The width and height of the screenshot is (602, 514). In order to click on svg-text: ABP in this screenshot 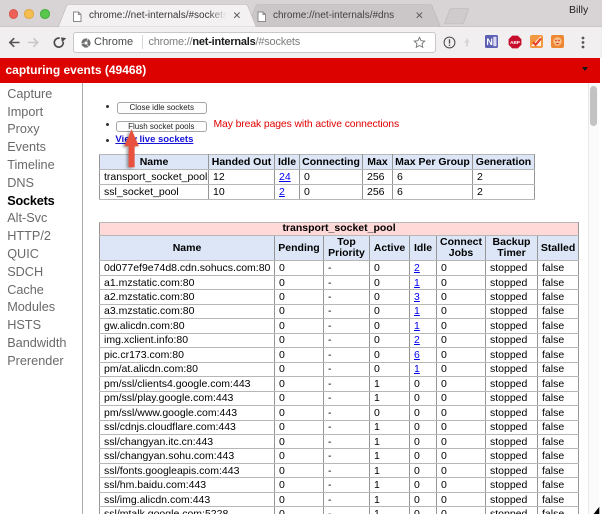, I will do `click(515, 42)`.